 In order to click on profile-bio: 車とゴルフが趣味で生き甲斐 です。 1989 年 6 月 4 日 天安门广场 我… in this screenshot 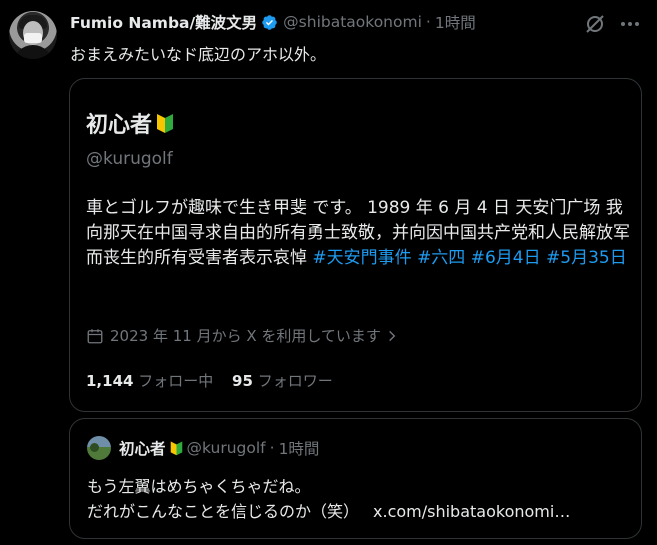, I will do `click(360, 233)`.